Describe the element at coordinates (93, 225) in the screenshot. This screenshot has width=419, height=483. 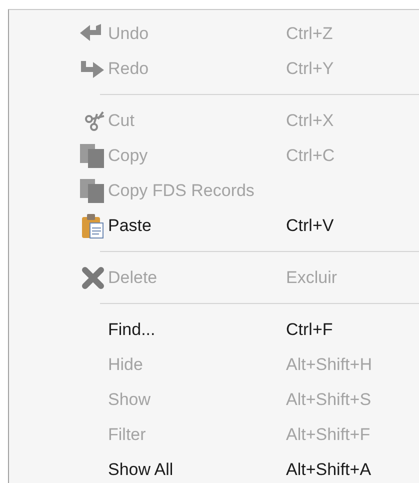
I see `clipboard-icon` at that location.